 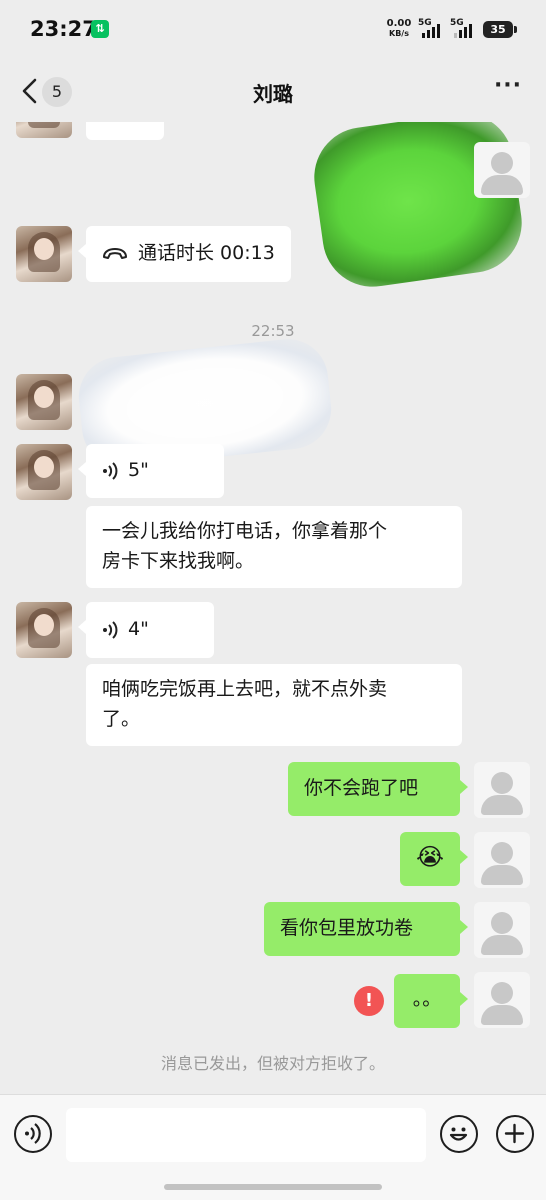 I want to click on status-bar: 23:27 ⇅ 0.00 KB/s 5G 5G 35, so click(x=273, y=30).